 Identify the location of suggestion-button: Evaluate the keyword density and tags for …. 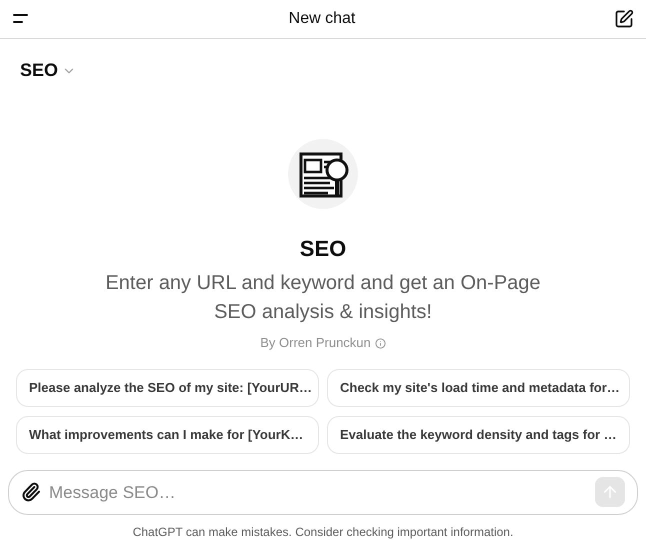
(478, 435).